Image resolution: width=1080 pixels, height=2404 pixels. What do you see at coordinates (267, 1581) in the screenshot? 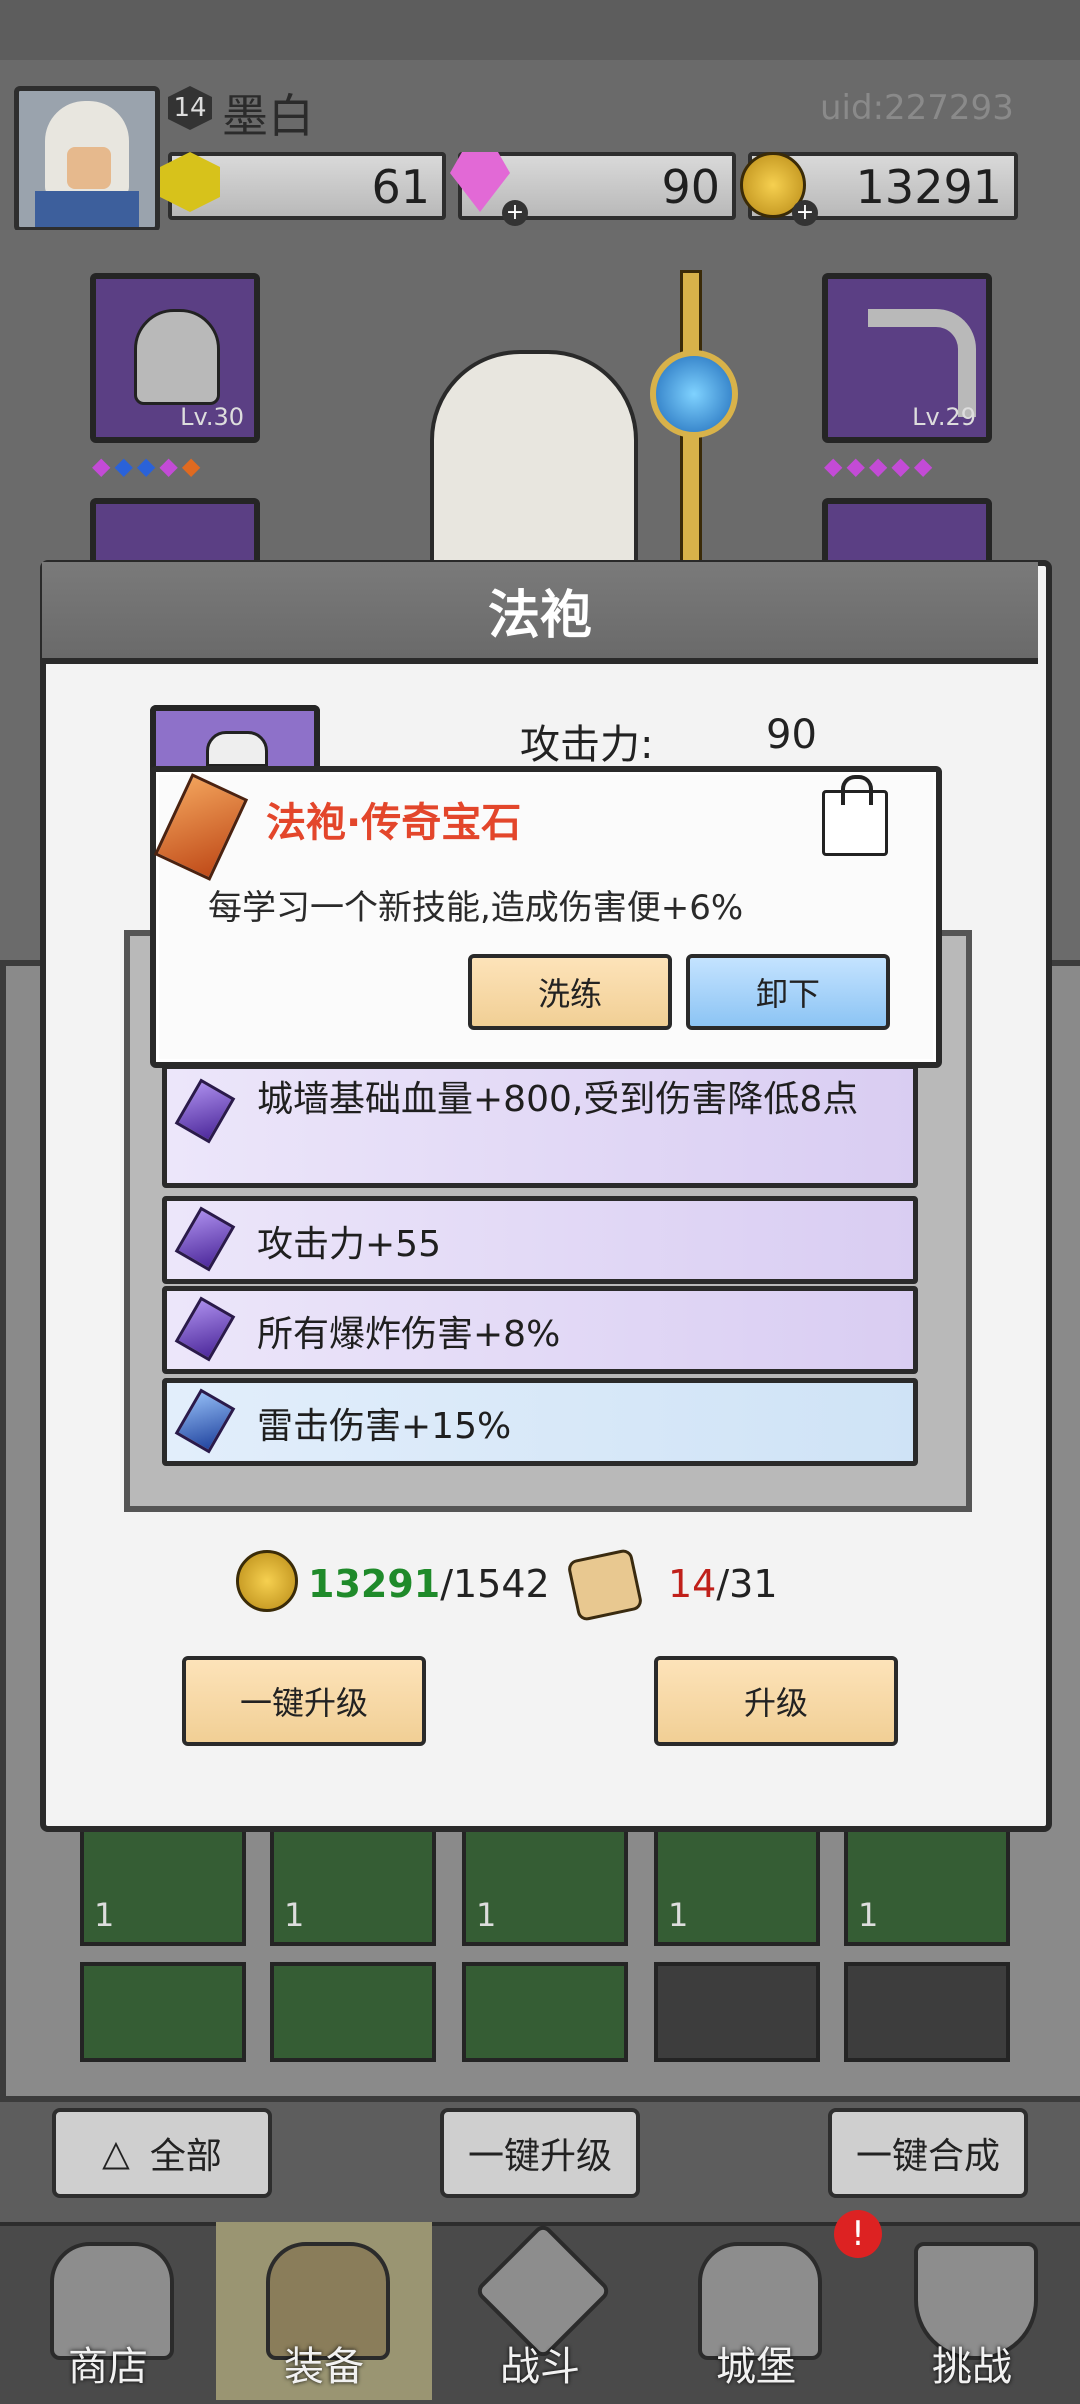
I see `coin-icon` at bounding box center [267, 1581].